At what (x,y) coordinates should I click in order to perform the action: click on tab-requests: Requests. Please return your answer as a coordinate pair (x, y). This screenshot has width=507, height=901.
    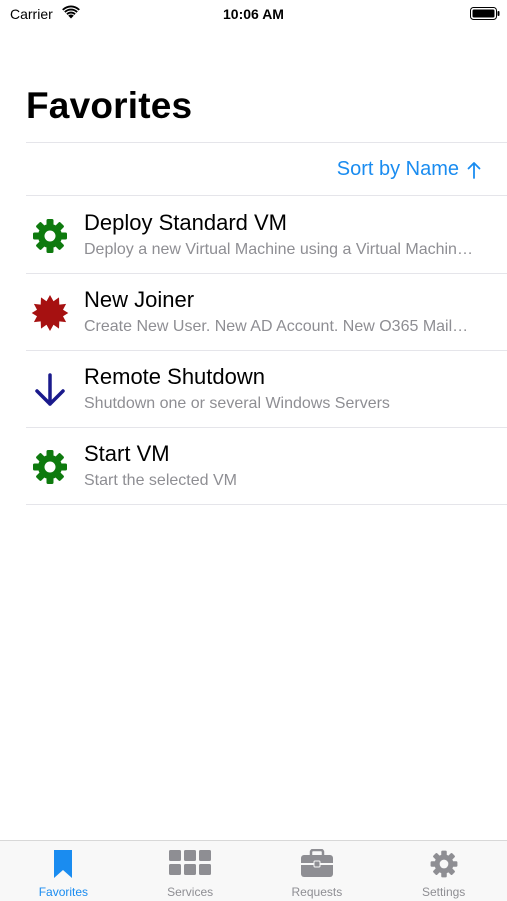
    Looking at the image, I should click on (317, 871).